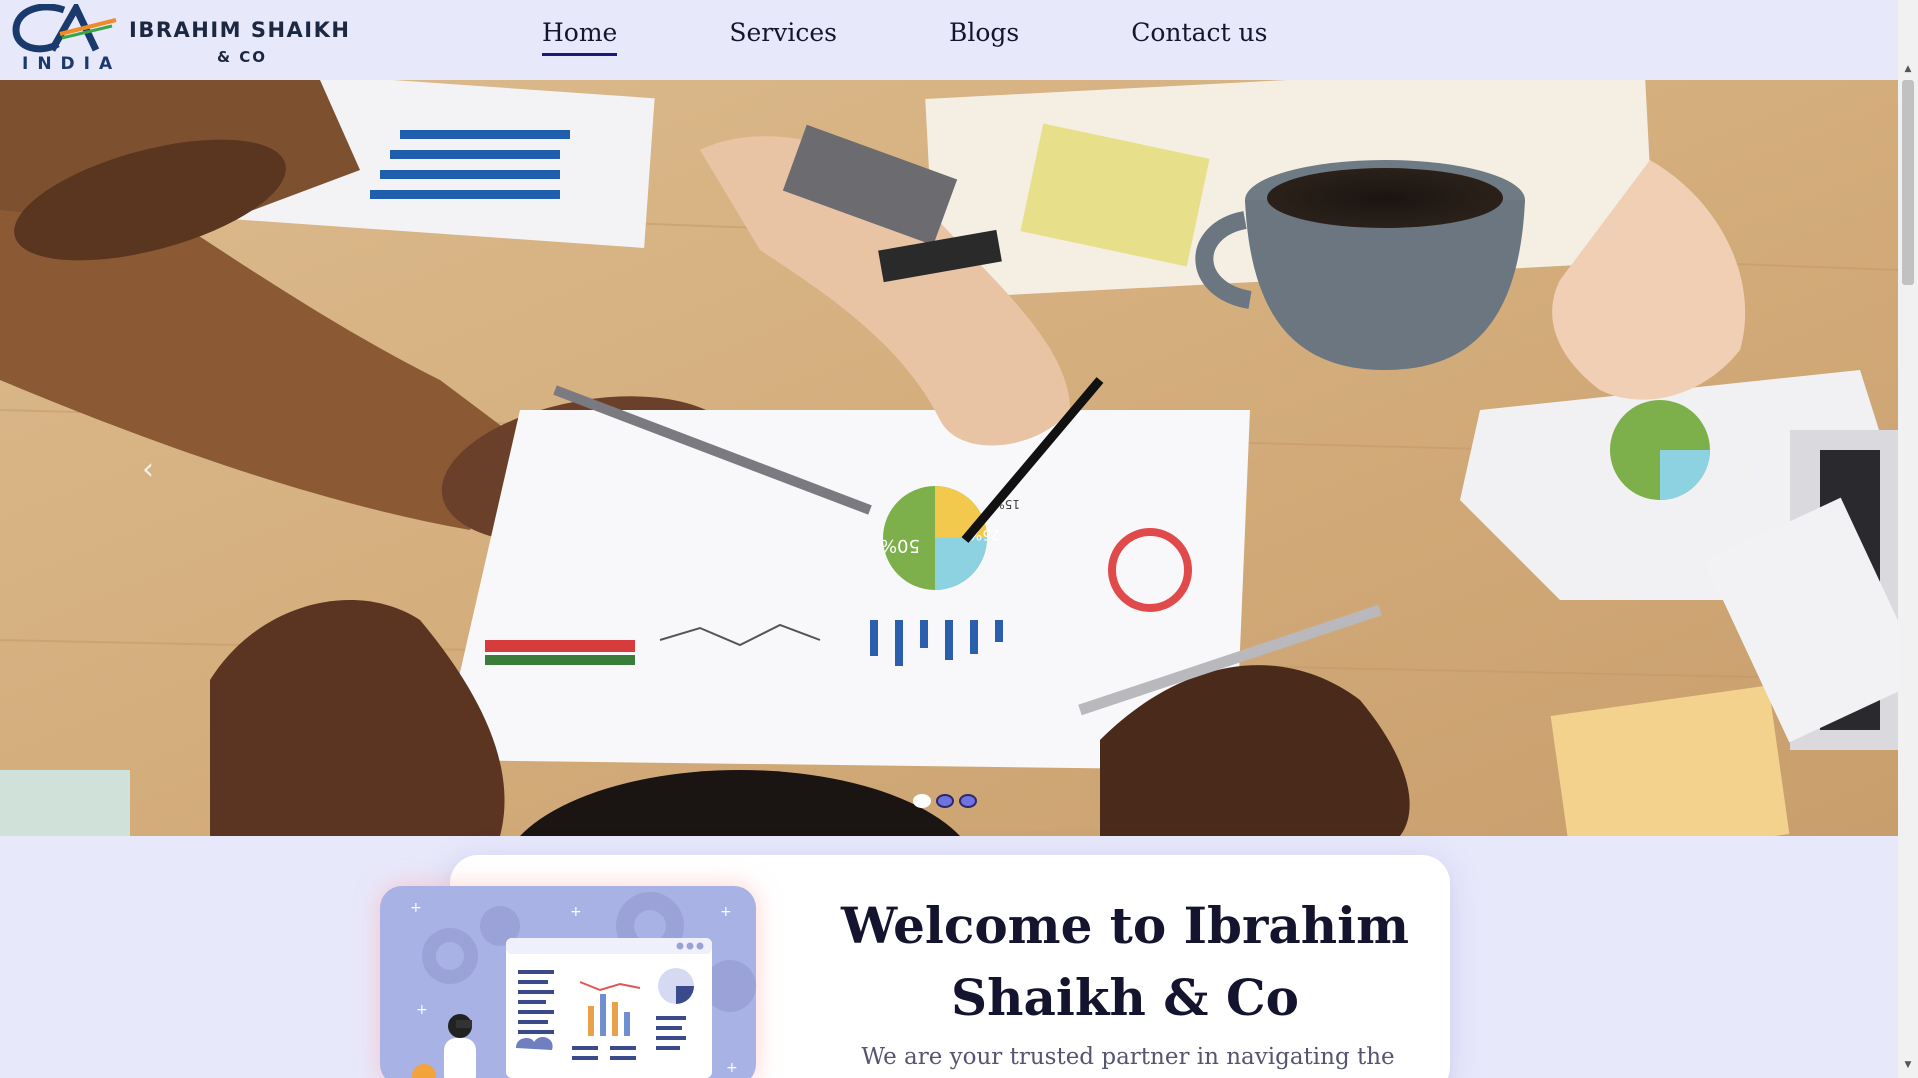  I want to click on carousel-next-arrow-icon: ›, so click(1746, 469).